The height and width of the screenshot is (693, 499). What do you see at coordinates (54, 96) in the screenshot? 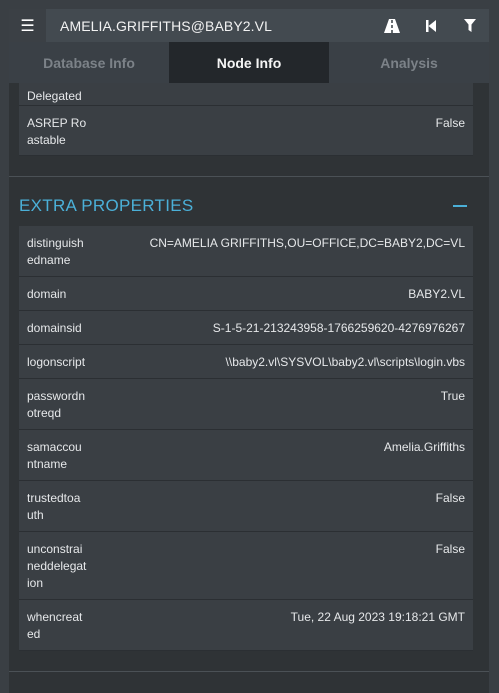
I see `property-key: Delegated` at bounding box center [54, 96].